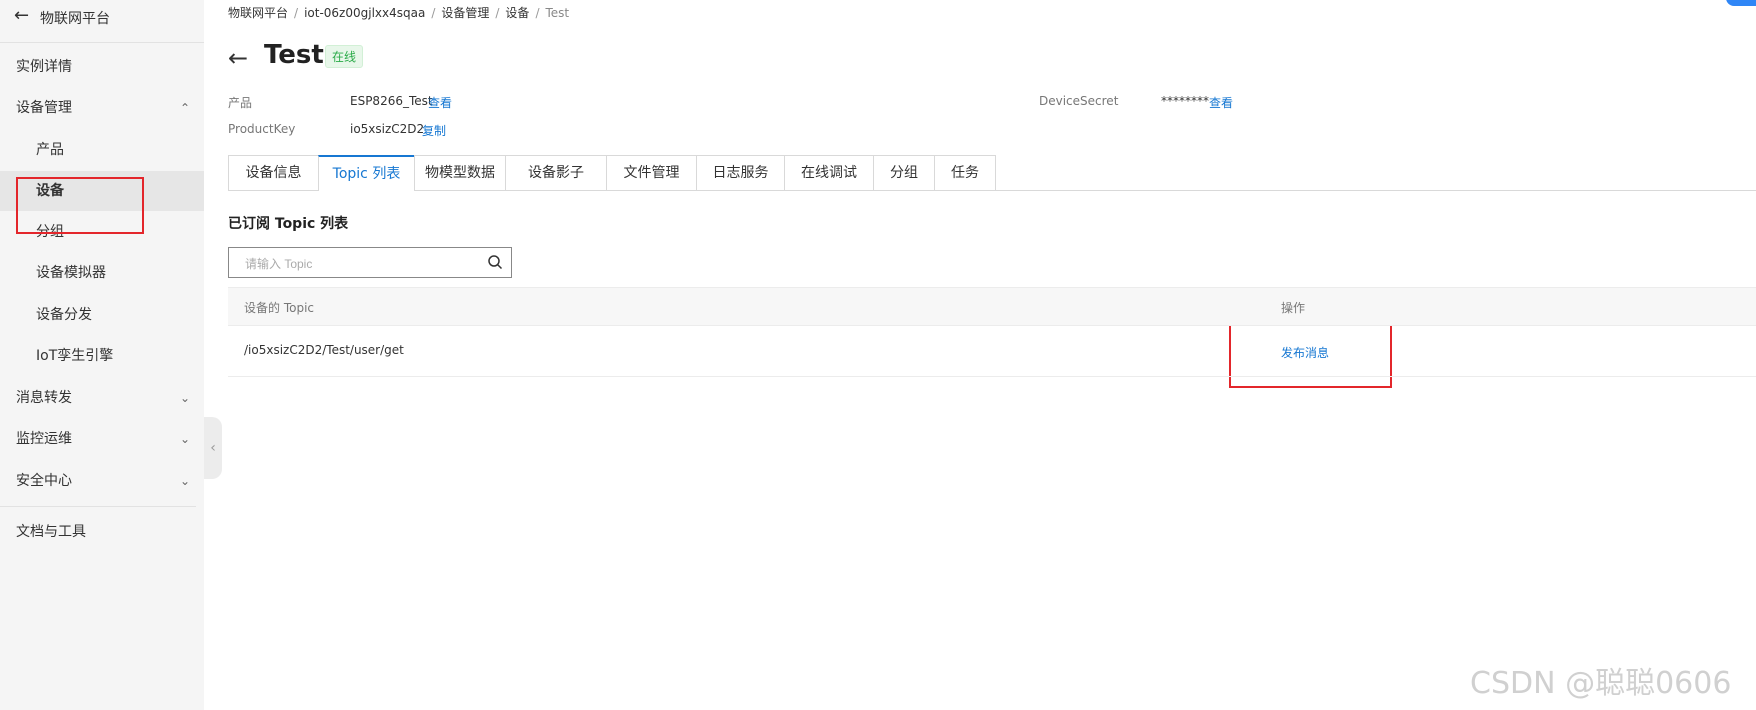 This screenshot has height=710, width=1756. I want to click on sidebar-item-label: 实例详情, so click(44, 67).